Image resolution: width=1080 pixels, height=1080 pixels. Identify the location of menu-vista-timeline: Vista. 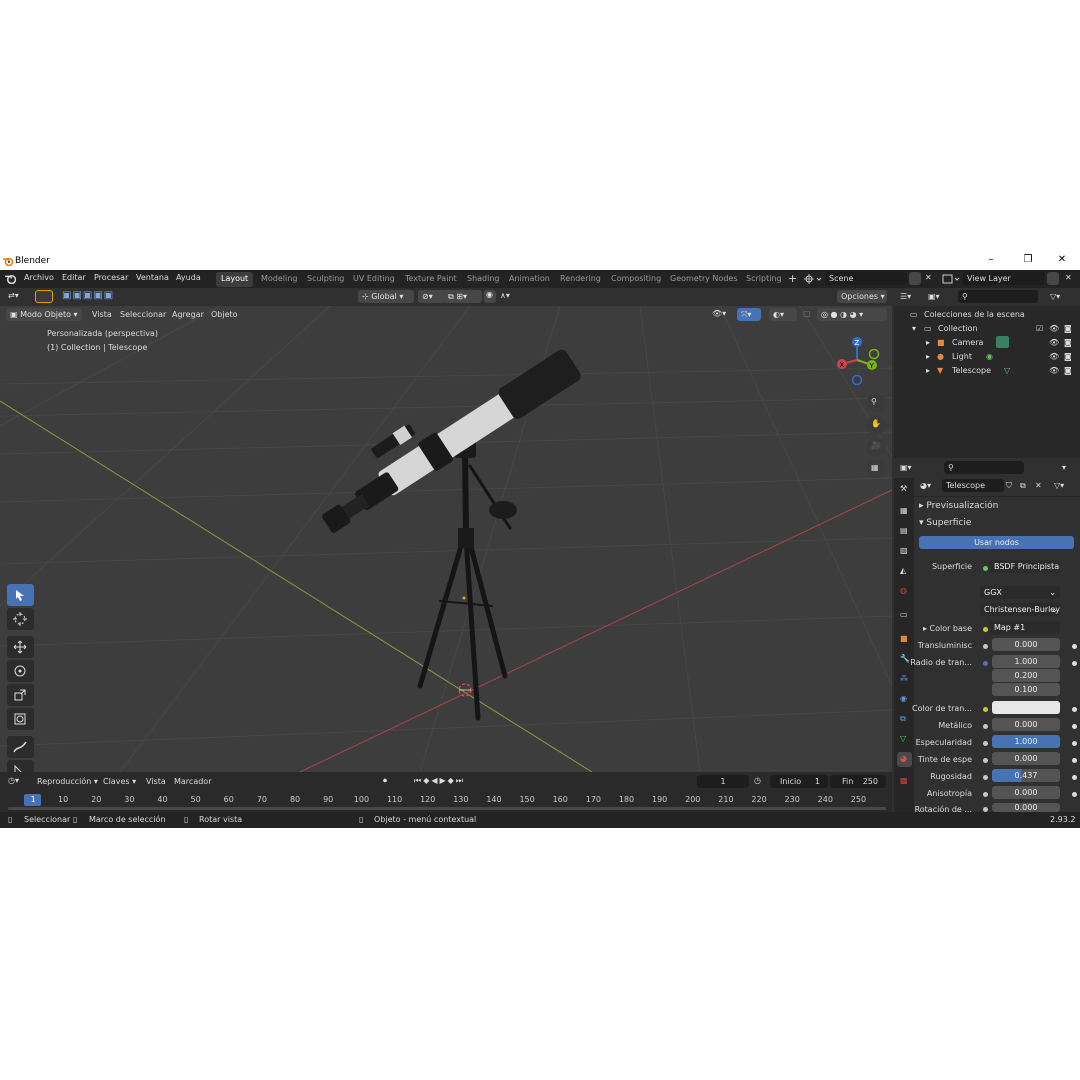
(156, 781).